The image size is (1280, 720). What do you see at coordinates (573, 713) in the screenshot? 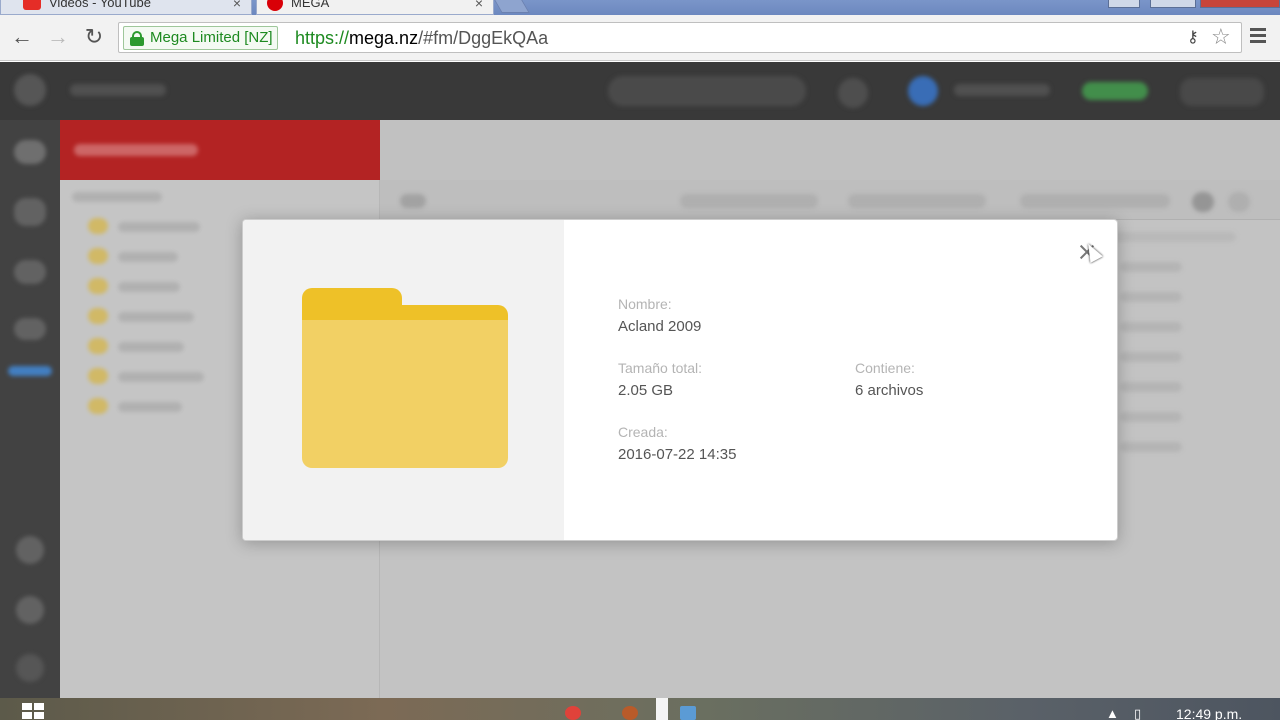
I see `chrome-taskbar-icon` at bounding box center [573, 713].